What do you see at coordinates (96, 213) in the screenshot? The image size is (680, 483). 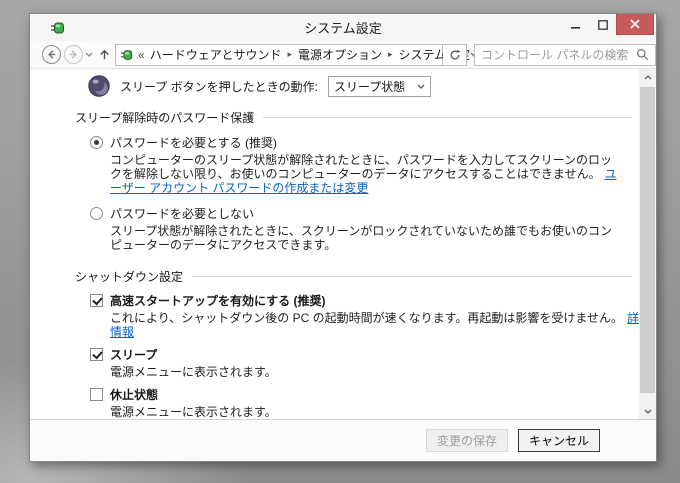 I see `no-password-radio` at bounding box center [96, 213].